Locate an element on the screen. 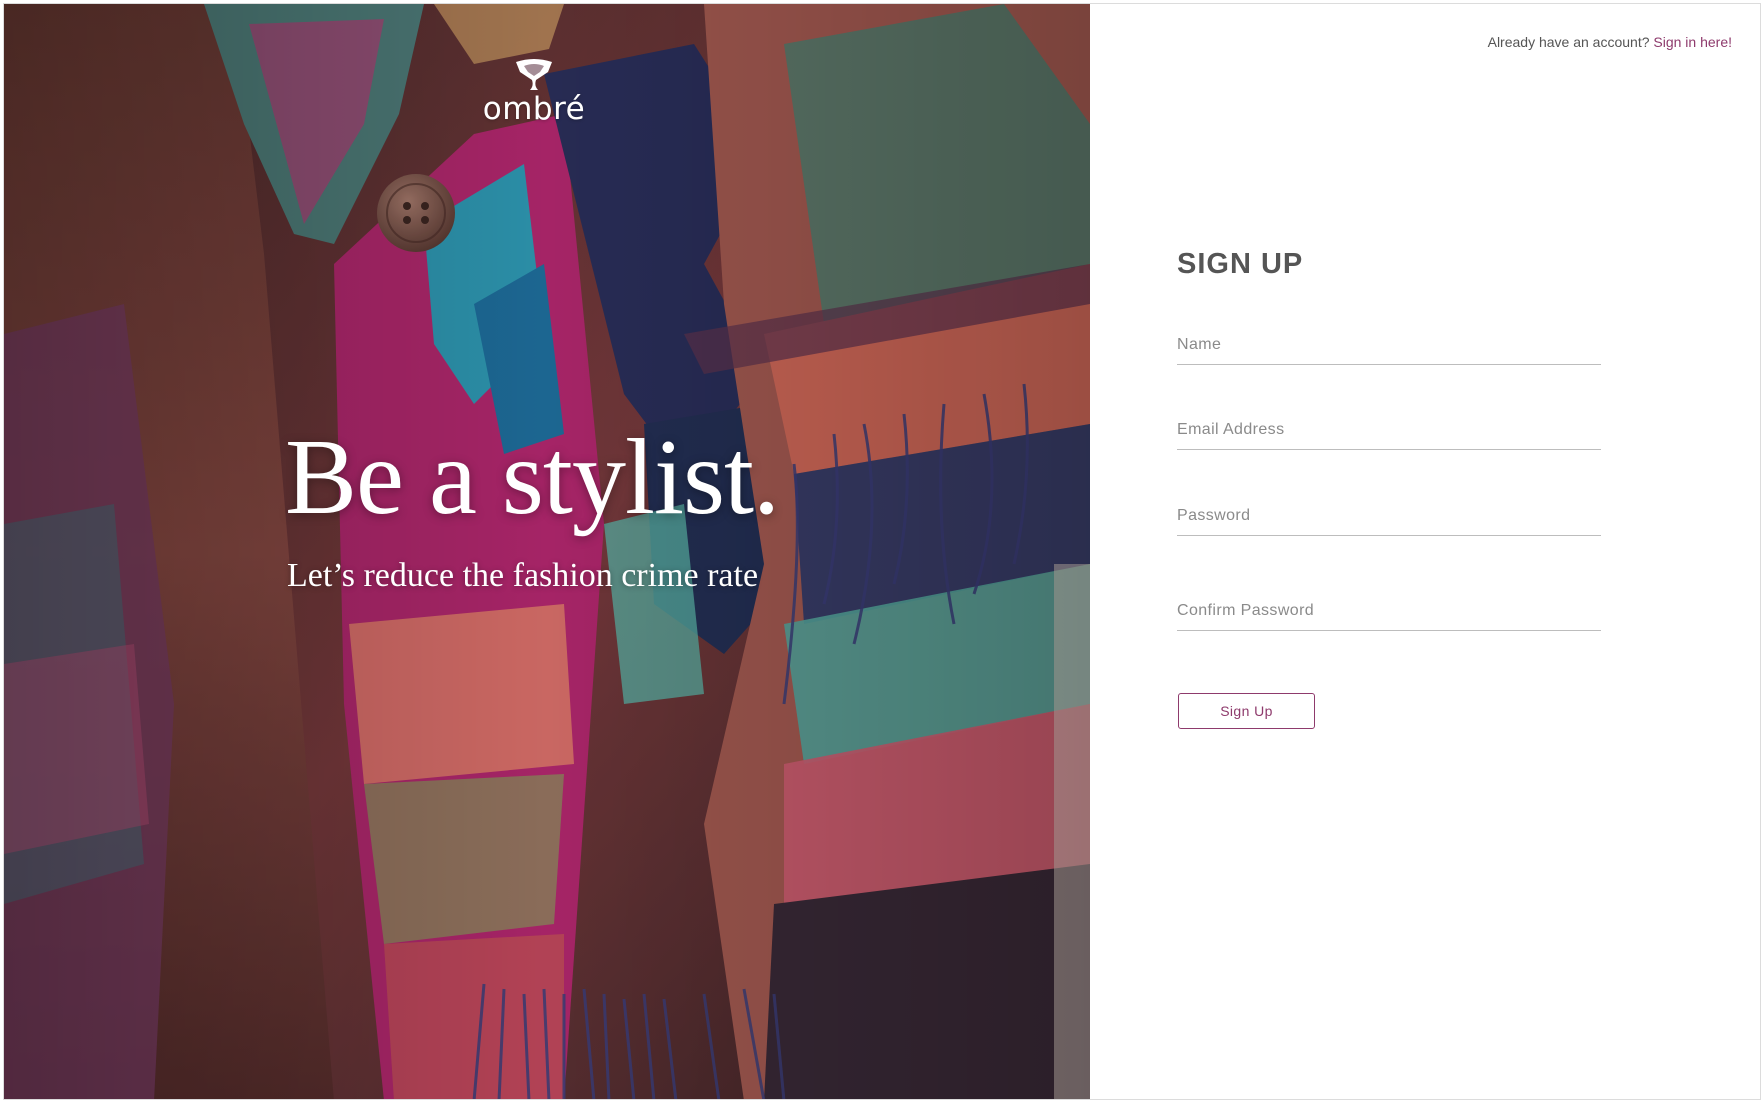 The image size is (1764, 1104). name-field is located at coordinates (1389, 346).